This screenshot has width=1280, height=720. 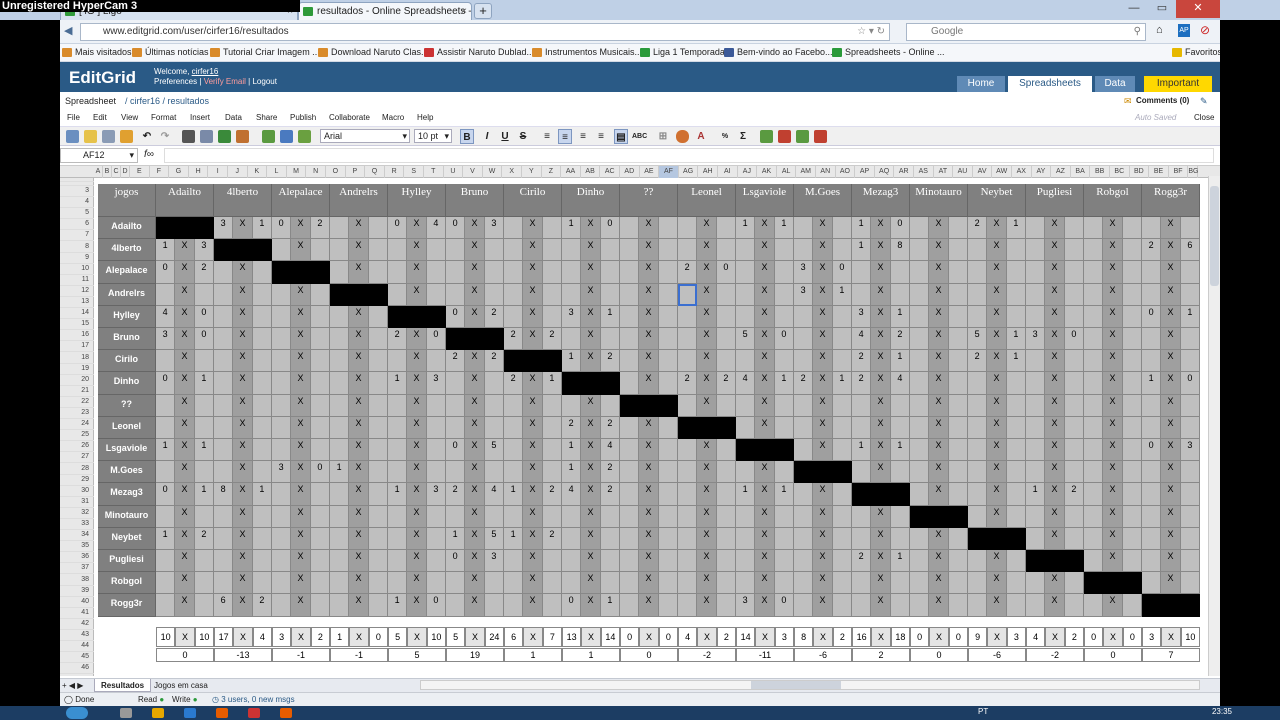 I want to click on column-header: AL, so click(x=787, y=172).